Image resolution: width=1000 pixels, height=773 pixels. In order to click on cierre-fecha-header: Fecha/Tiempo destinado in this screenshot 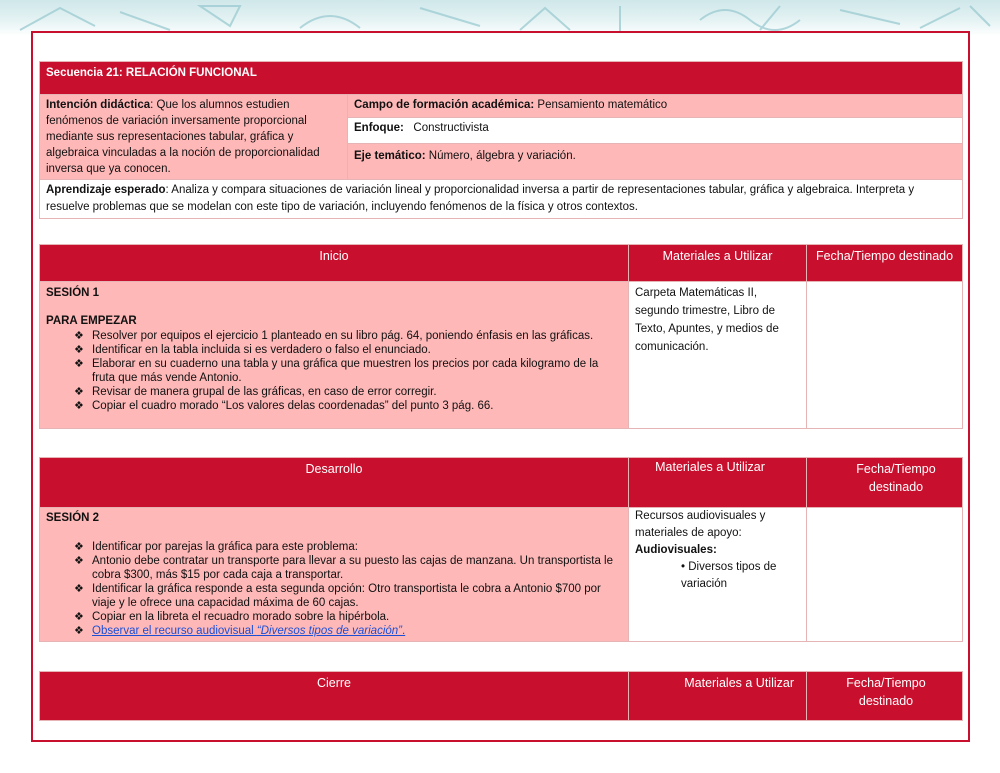, I will do `click(886, 692)`.